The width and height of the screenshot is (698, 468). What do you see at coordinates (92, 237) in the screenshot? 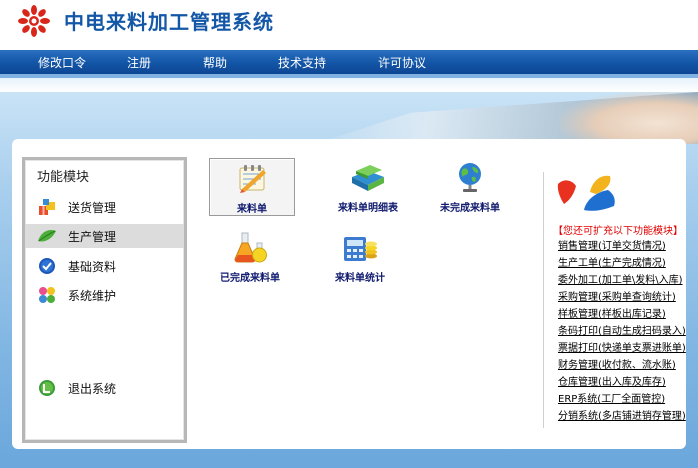
I see `sidebar-item-label: 生产管理` at bounding box center [92, 237].